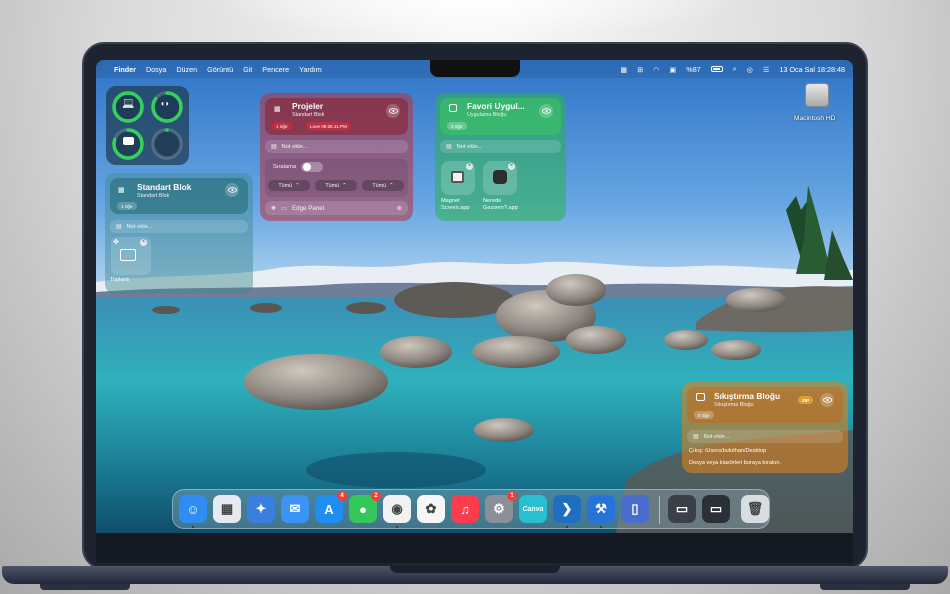  I want to click on dock-app-11-icon: ❯, so click(567, 508).